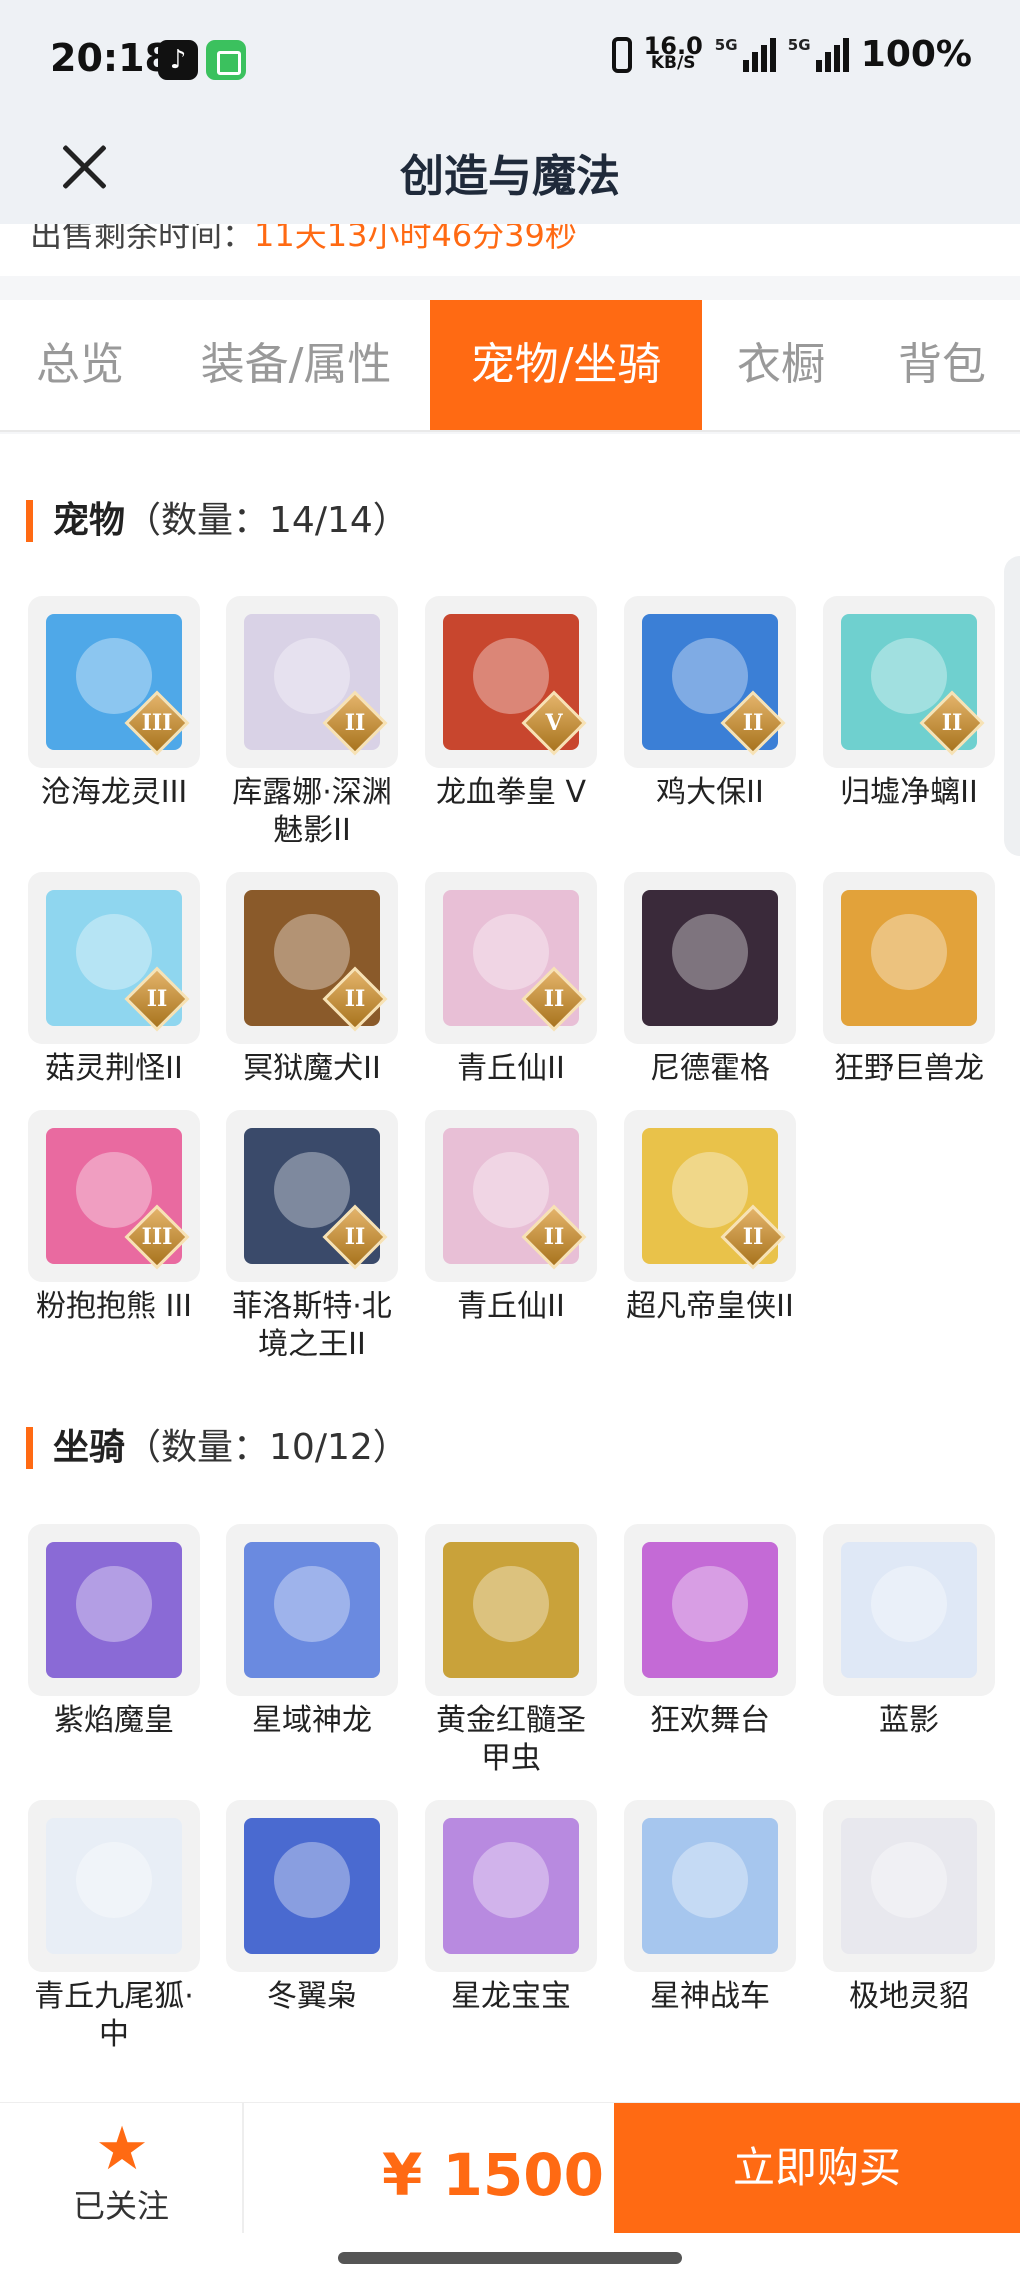  I want to click on pet-item: V 龙血拳皇 V, so click(511, 704).